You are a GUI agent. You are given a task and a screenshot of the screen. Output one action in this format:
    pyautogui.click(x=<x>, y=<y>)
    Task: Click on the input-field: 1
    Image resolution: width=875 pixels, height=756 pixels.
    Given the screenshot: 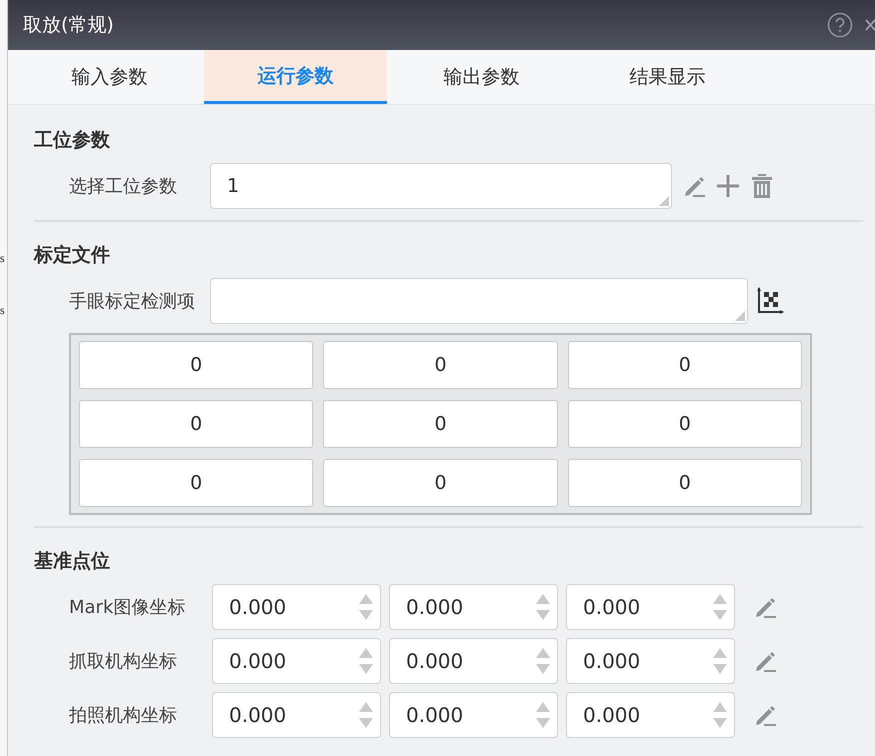 What is the action you would take?
    pyautogui.click(x=441, y=186)
    